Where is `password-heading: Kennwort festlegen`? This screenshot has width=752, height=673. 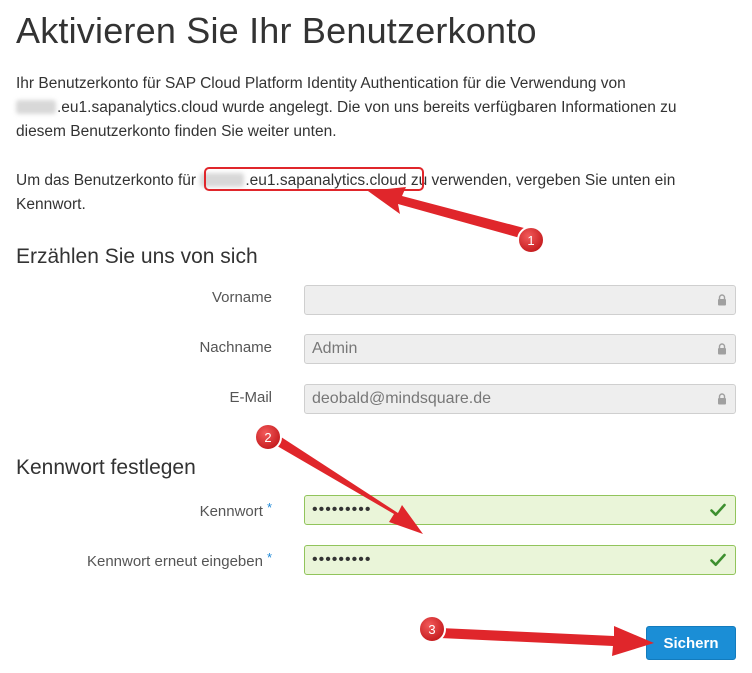
password-heading: Kennwort festlegen is located at coordinates (106, 467).